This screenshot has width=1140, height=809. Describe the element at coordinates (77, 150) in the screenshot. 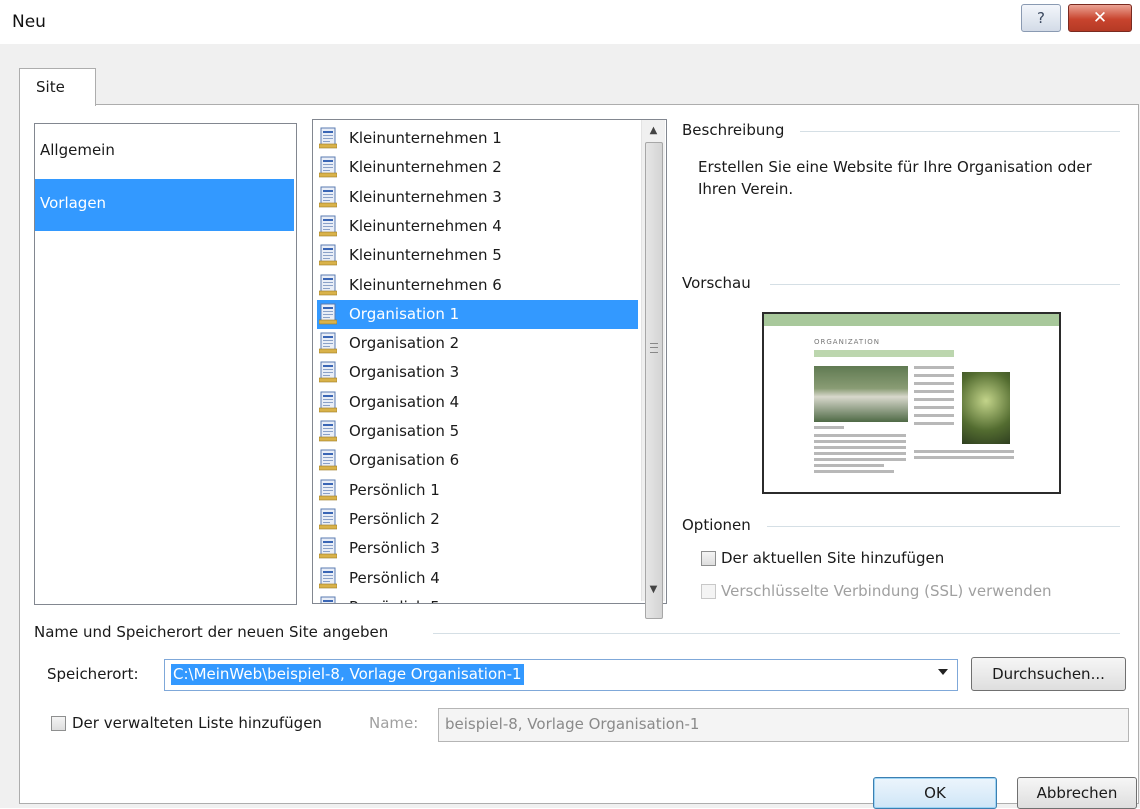

I see `category-label: Allgemein` at that location.